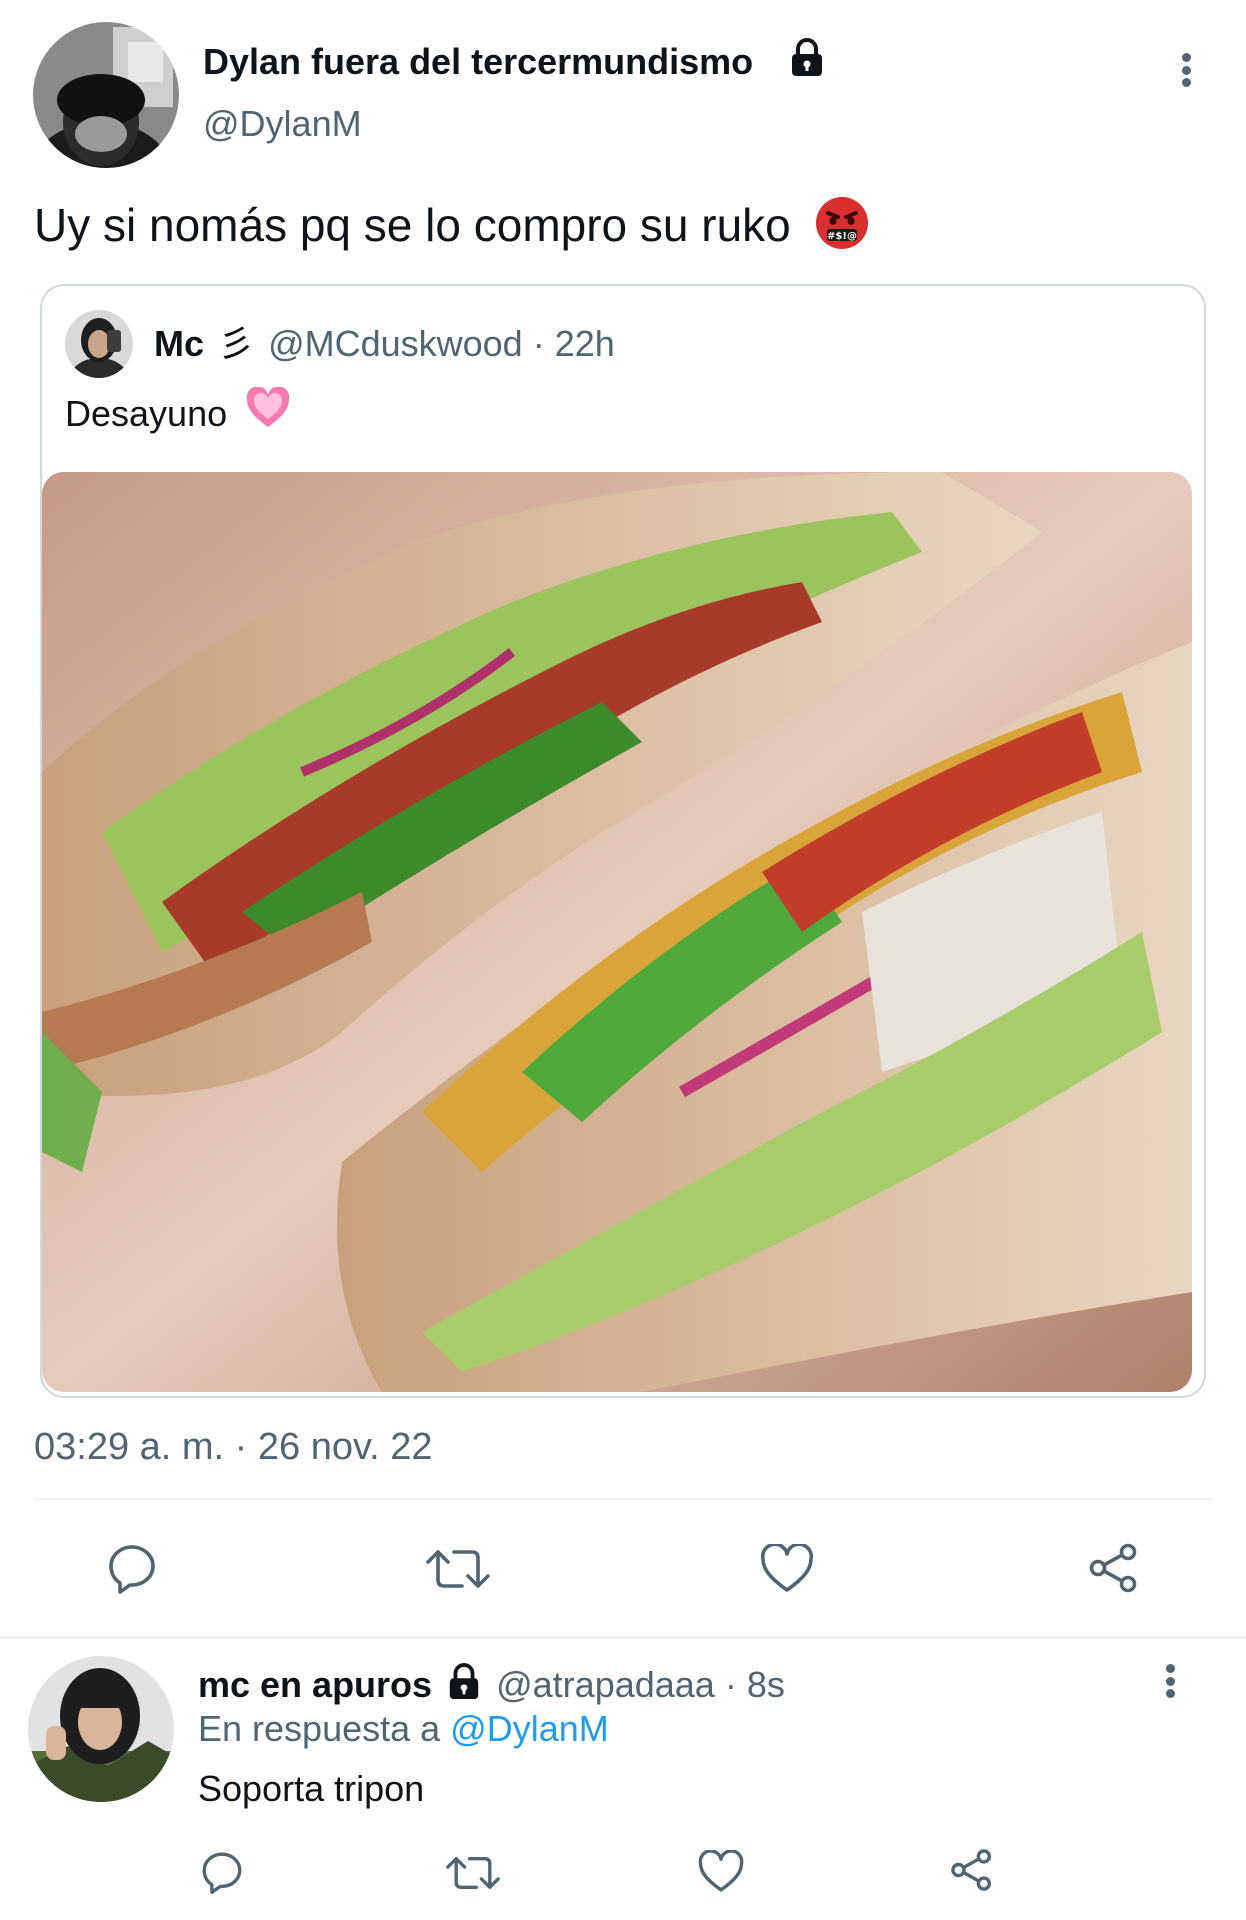 Image resolution: width=1246 pixels, height=1920 pixels. Describe the element at coordinates (222, 1872) in the screenshot. I see `reply-reply-icon` at that location.